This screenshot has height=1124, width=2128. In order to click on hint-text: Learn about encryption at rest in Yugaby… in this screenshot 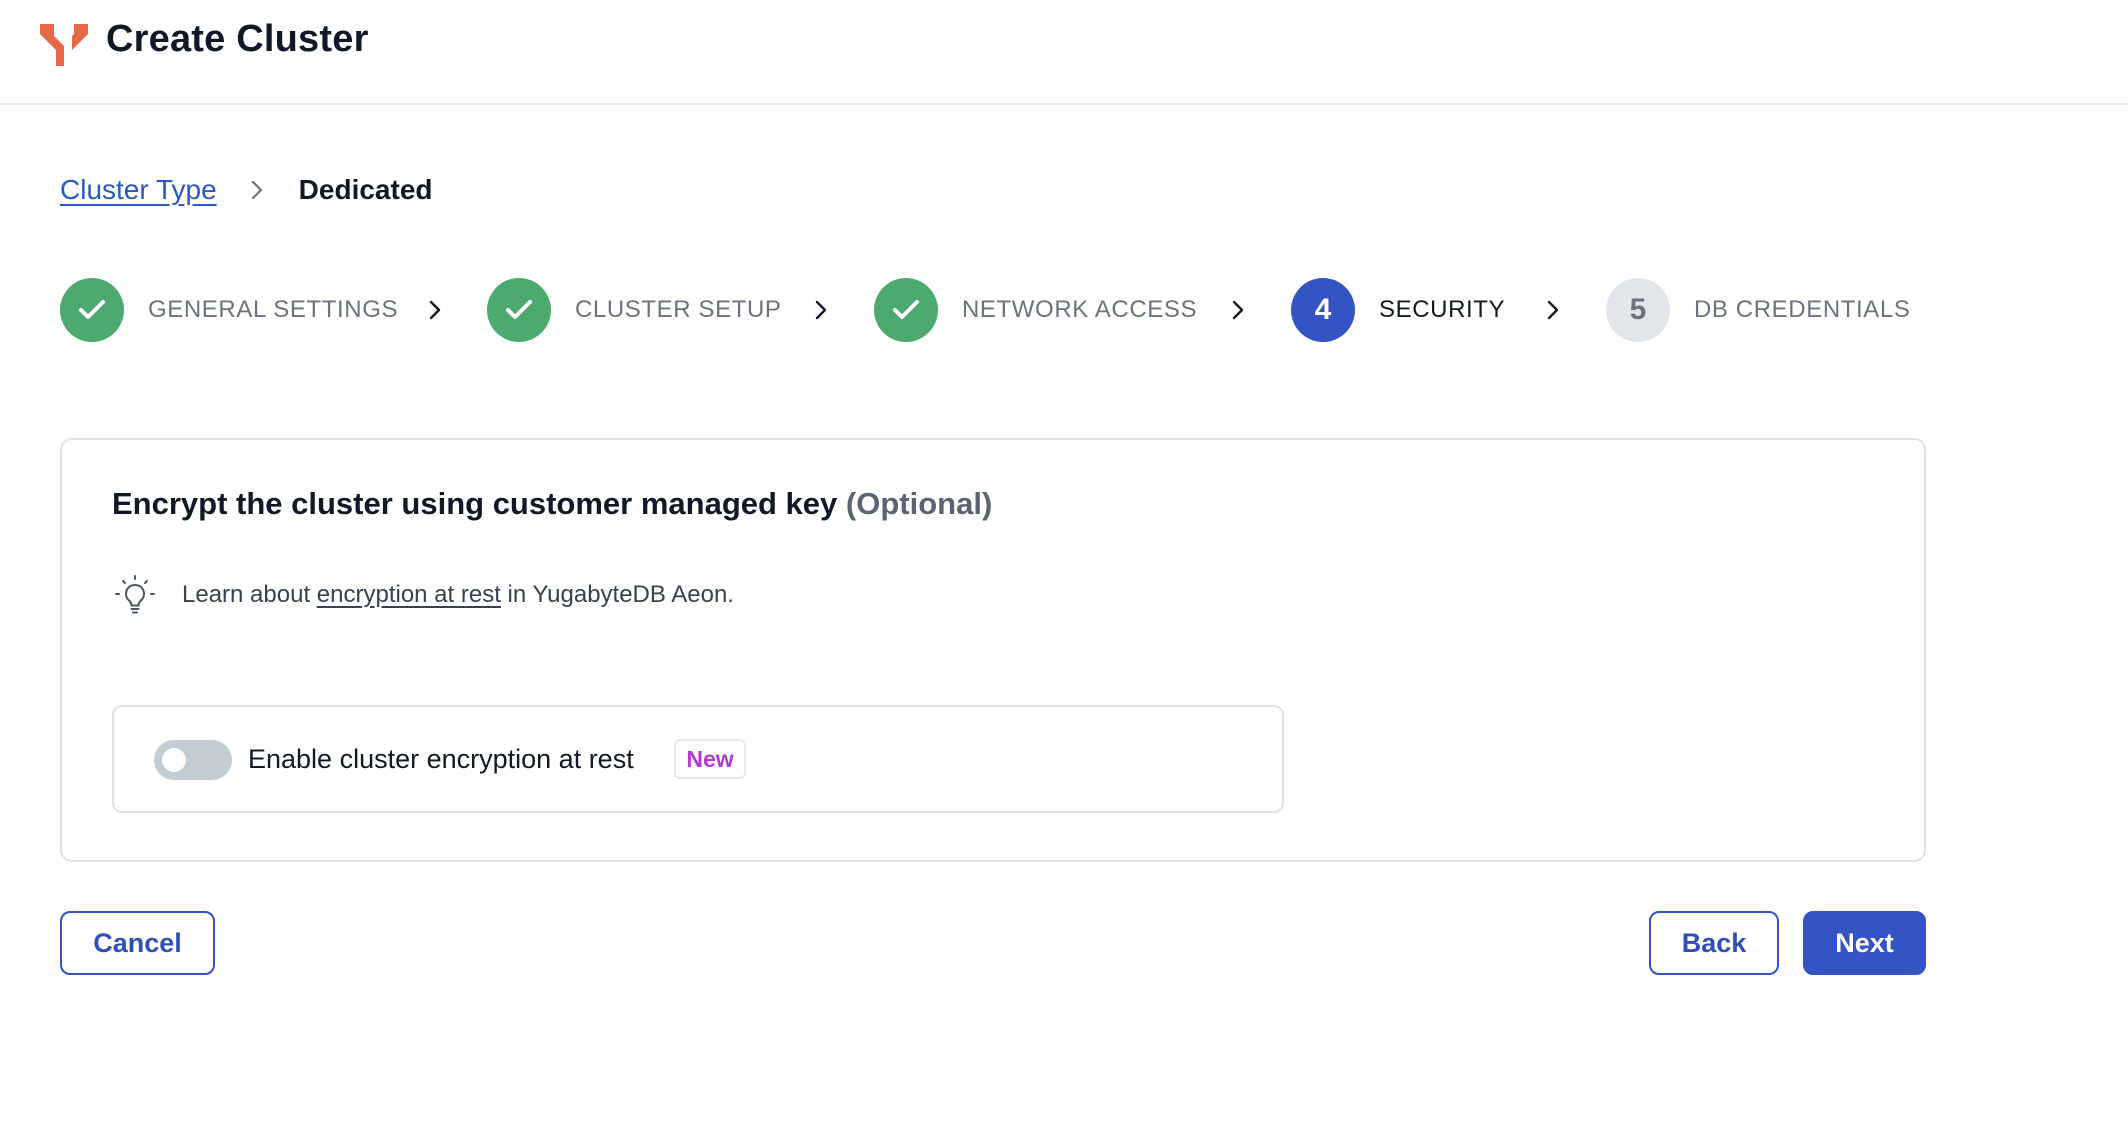, I will do `click(458, 595)`.